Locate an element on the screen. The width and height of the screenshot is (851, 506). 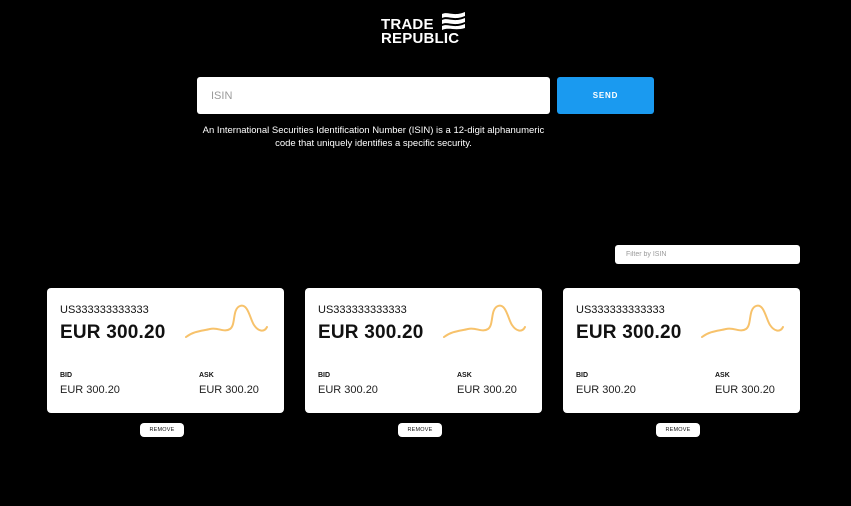
filter-input is located at coordinates (707, 254).